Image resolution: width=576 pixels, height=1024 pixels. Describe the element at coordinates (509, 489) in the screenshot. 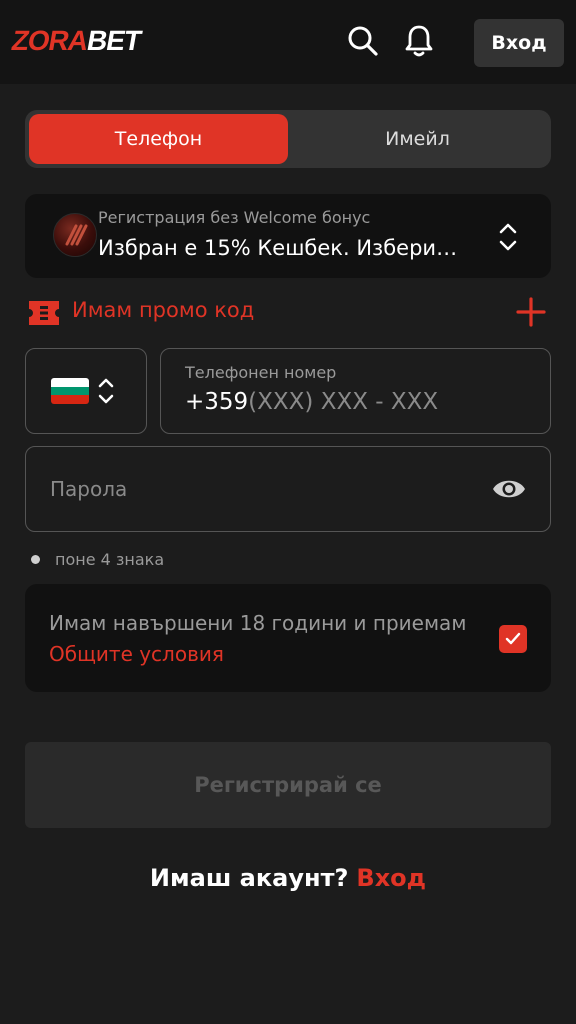

I see `eye-icon` at that location.